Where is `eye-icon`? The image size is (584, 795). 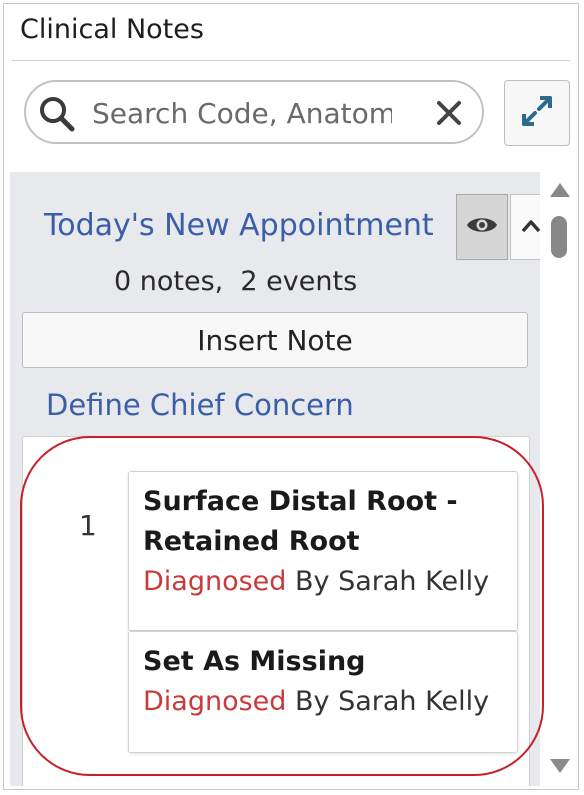
eye-icon is located at coordinates (482, 227).